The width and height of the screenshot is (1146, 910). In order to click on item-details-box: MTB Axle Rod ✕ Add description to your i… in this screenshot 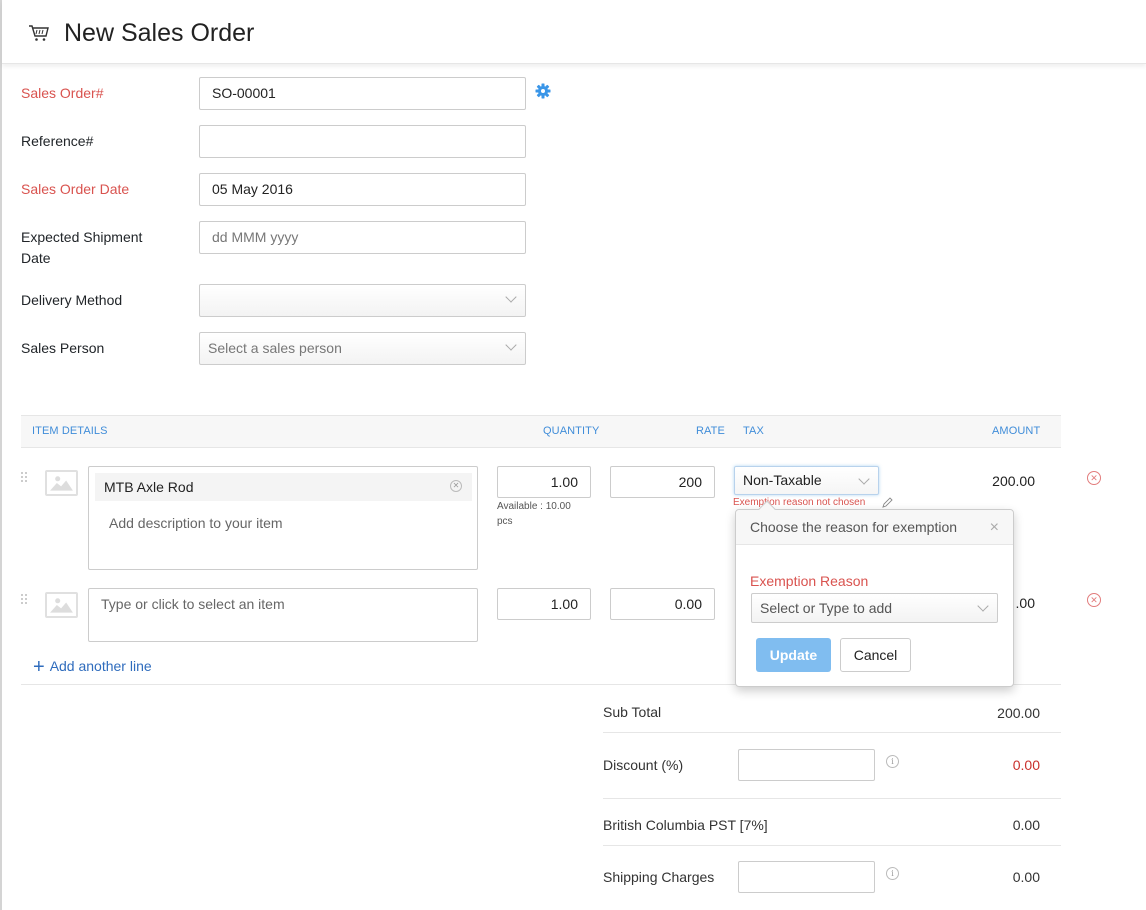, I will do `click(283, 518)`.